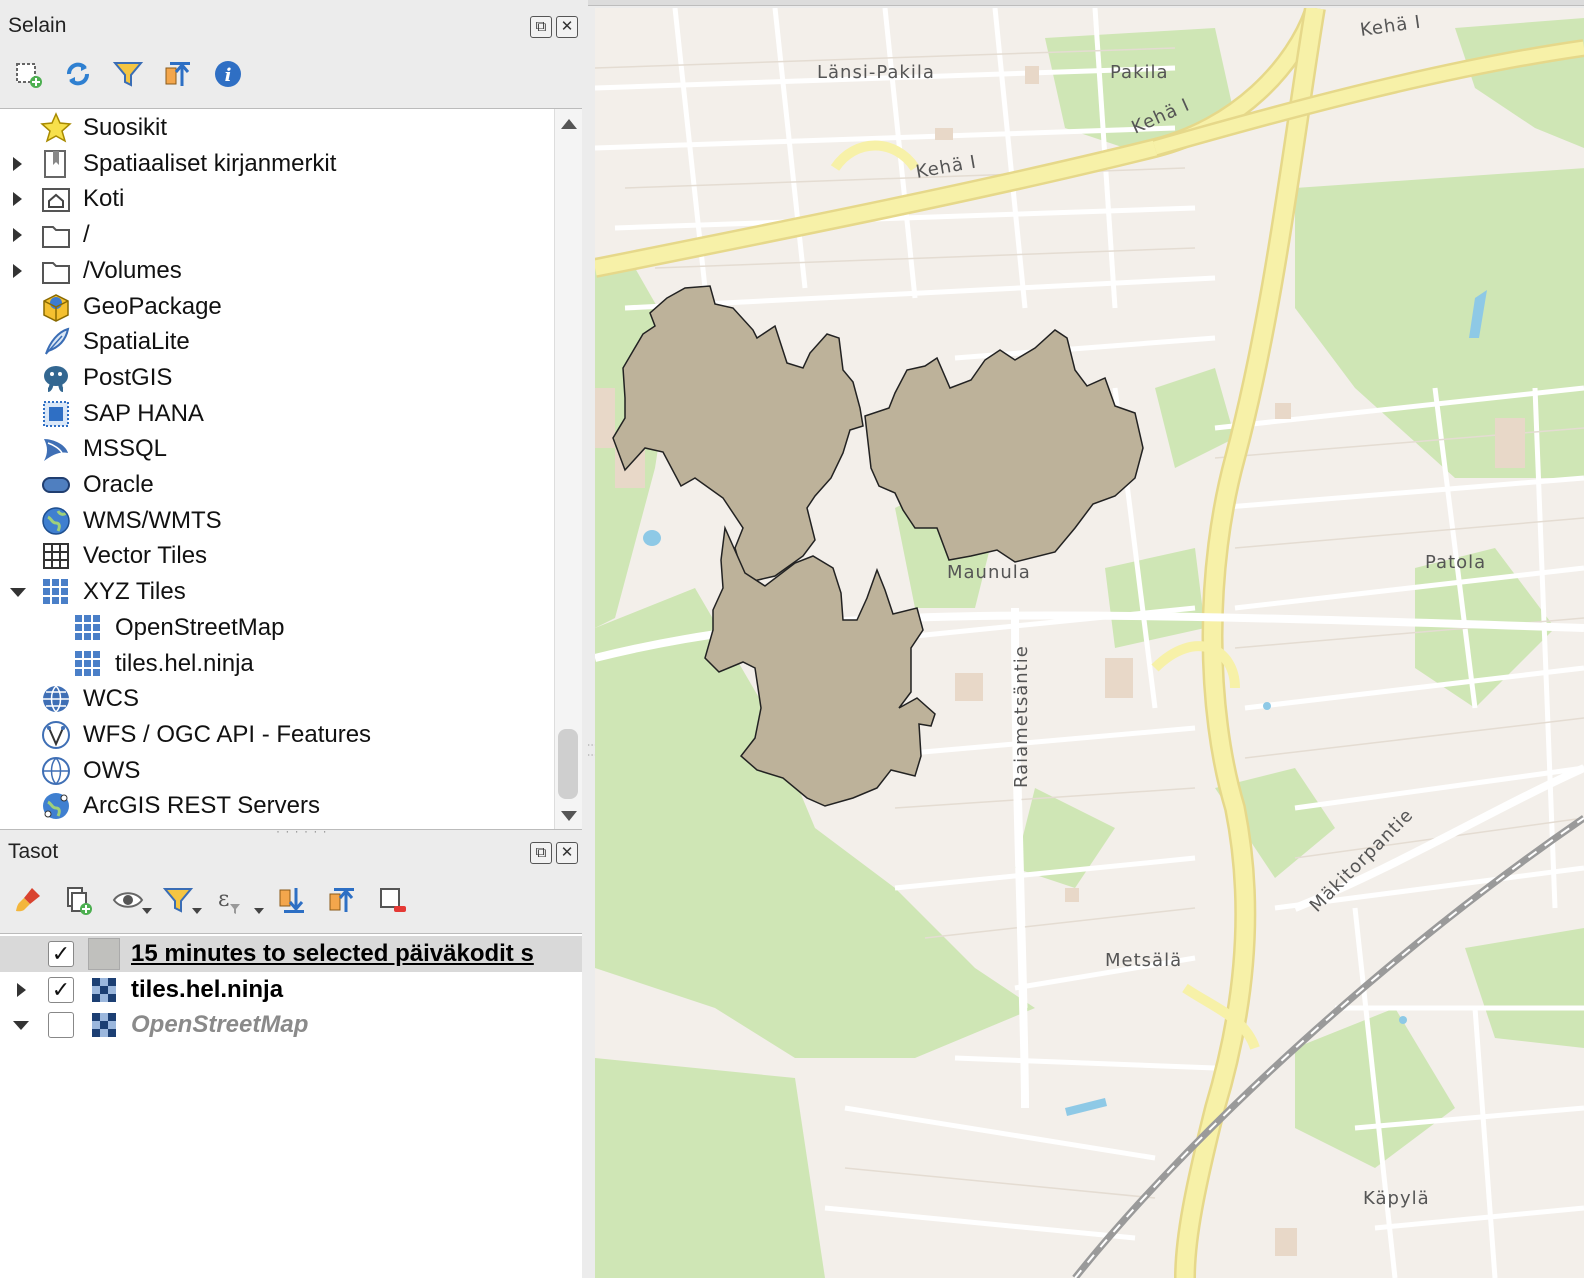  I want to click on browser-item-label: Vector Tiles, so click(145, 556).